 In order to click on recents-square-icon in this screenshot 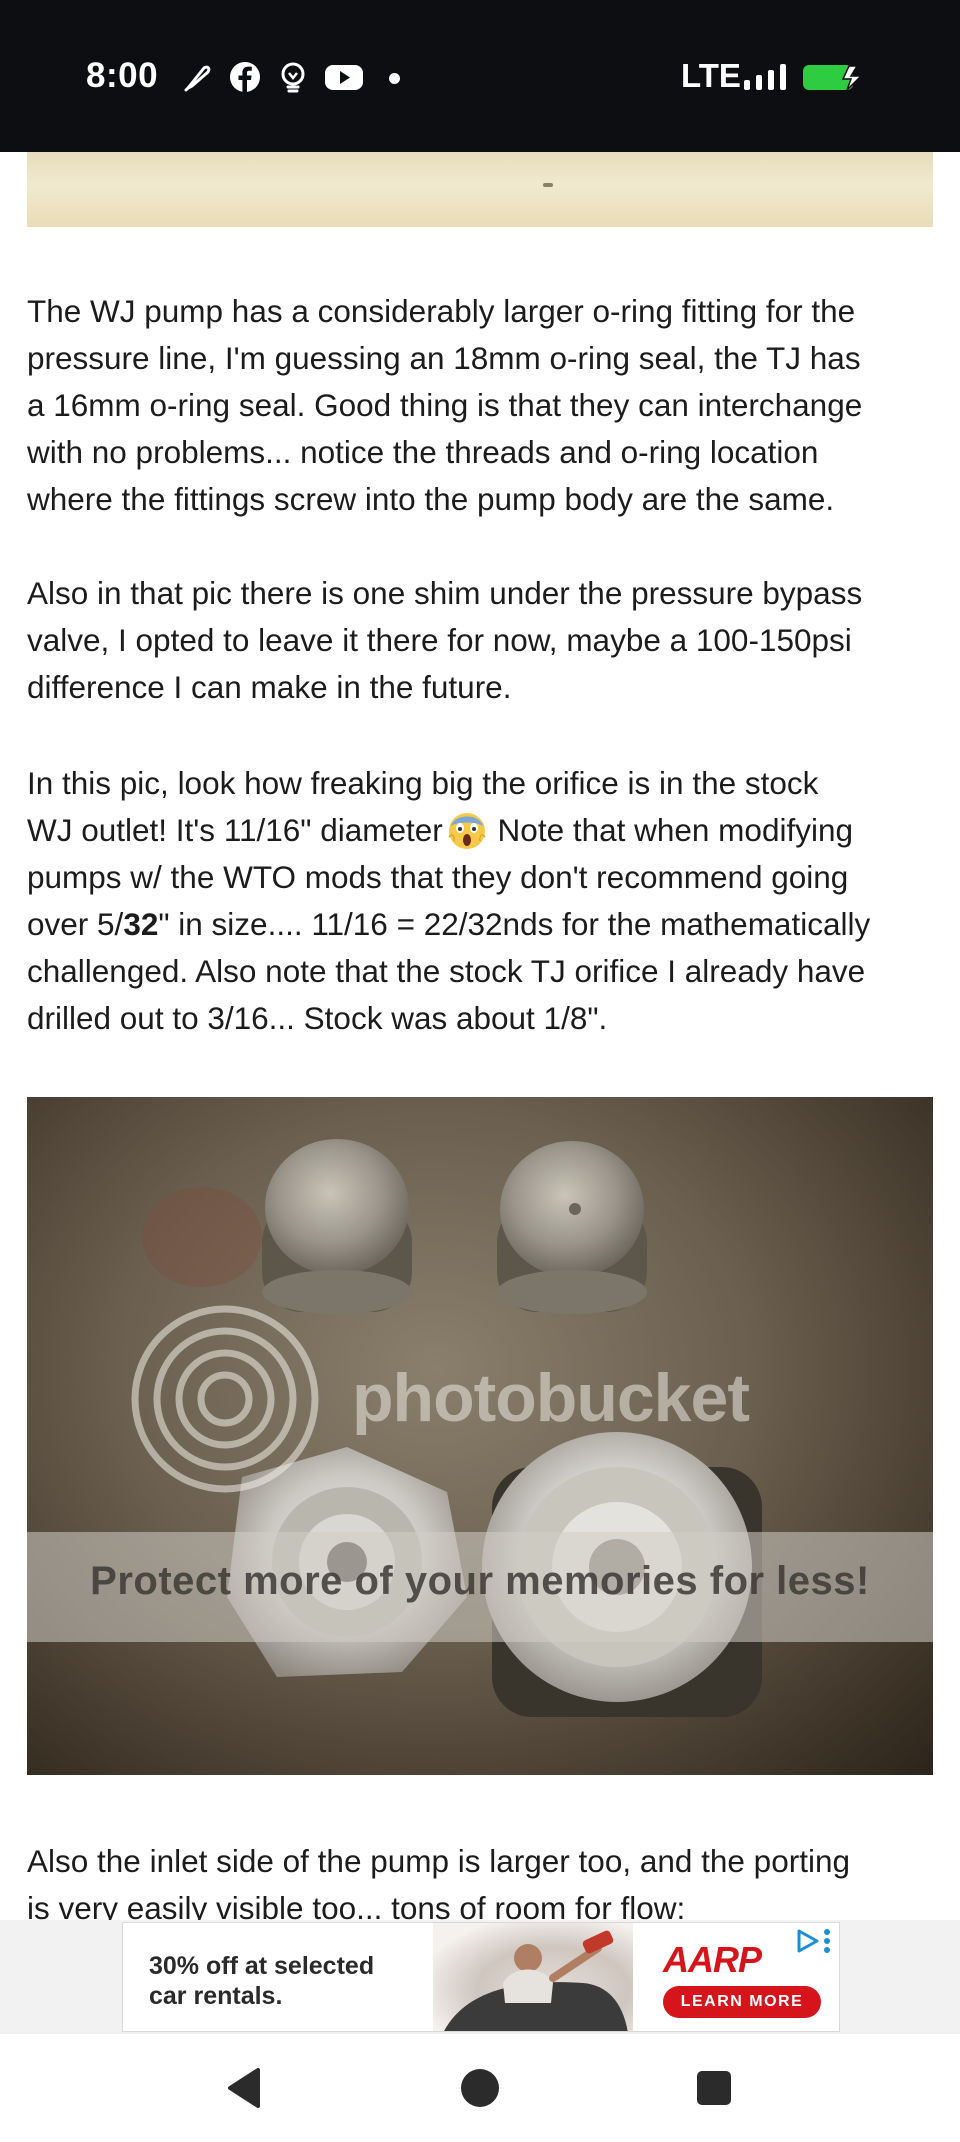, I will do `click(714, 2088)`.